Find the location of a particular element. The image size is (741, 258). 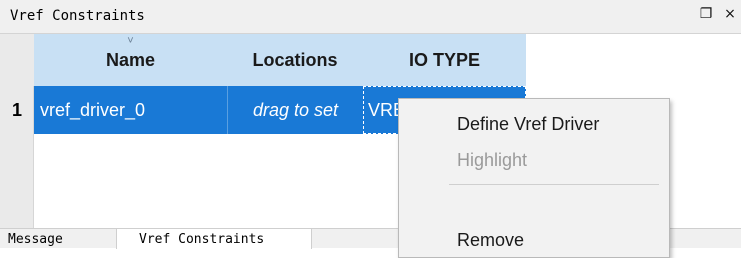

cell-name: vref_driver_0 is located at coordinates (130, 110).